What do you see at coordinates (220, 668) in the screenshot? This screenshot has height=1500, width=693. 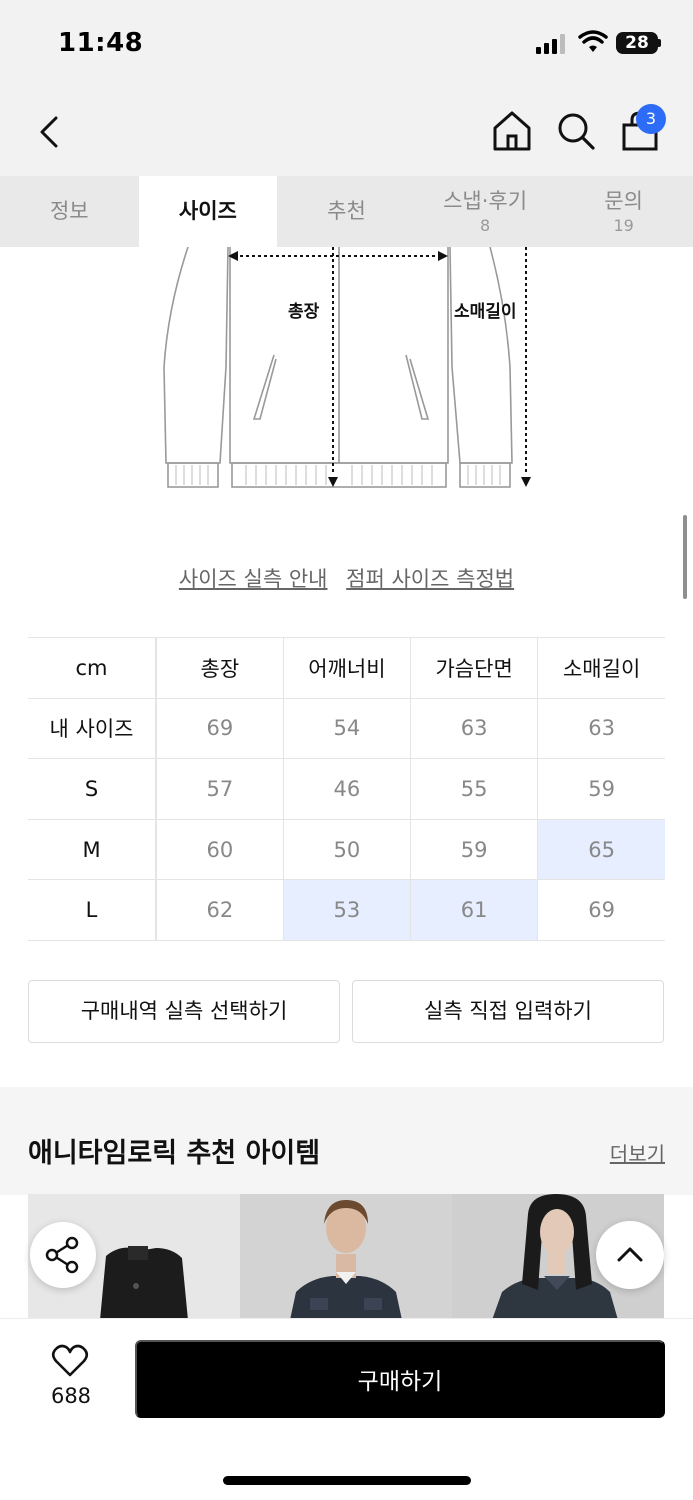 I see `table-header-cell: 총장` at bounding box center [220, 668].